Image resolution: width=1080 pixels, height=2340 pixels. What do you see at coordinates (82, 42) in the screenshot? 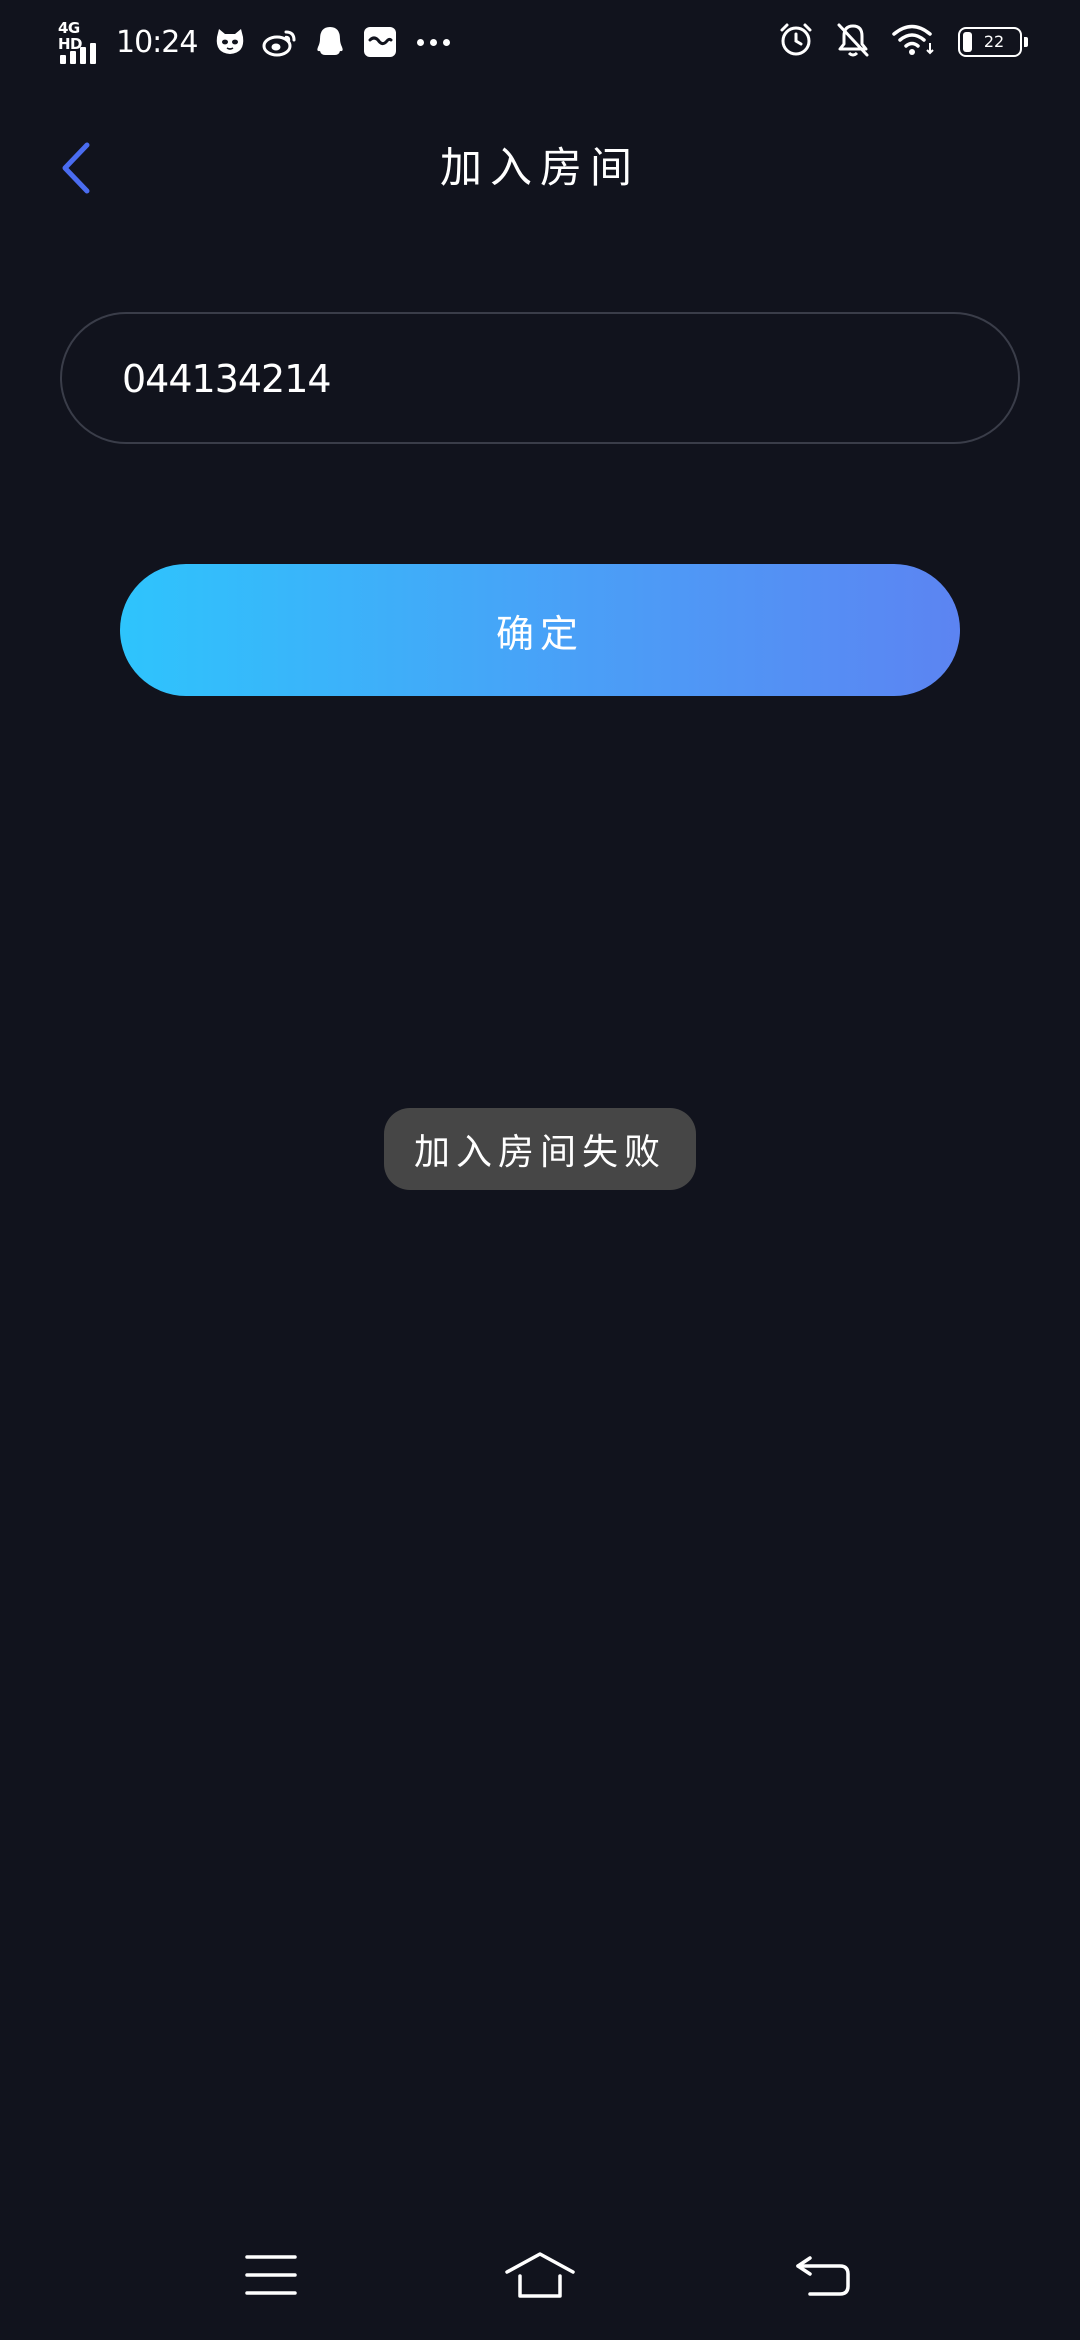
I see `cellular-signal-icon: 4G HD` at bounding box center [82, 42].